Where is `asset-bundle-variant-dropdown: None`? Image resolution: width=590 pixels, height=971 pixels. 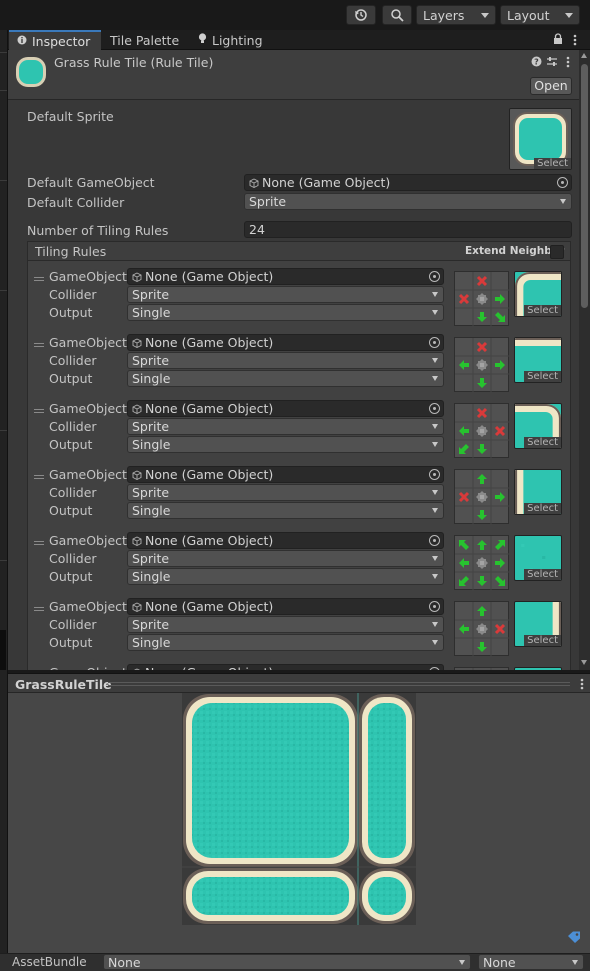
asset-bundle-variant-dropdown: None is located at coordinates (531, 962).